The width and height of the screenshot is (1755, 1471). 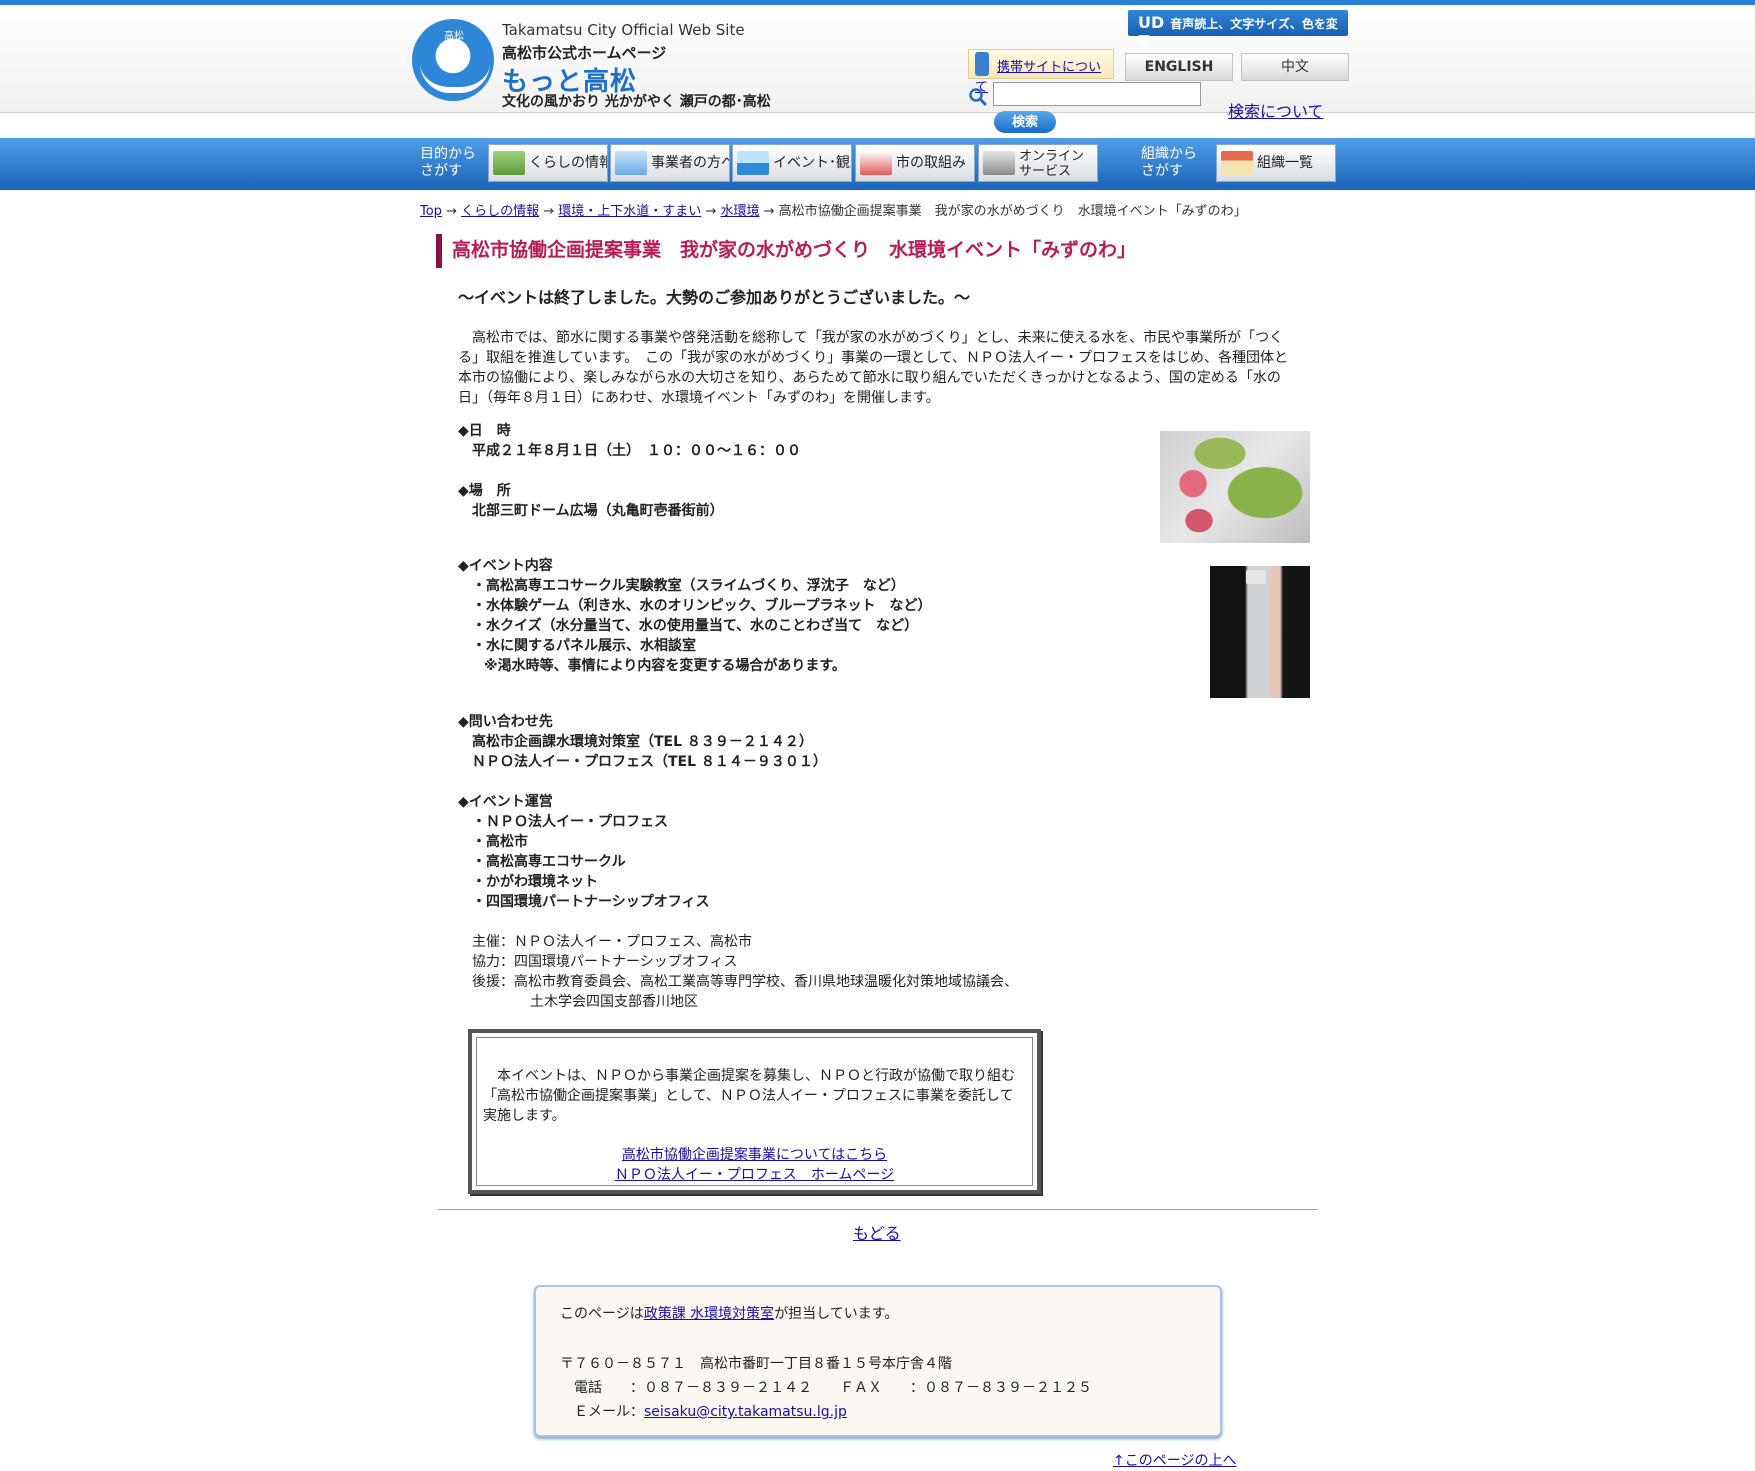 I want to click on place-value: 北部三町ドーム広場（丸亀町壱番街前）, so click(x=598, y=511).